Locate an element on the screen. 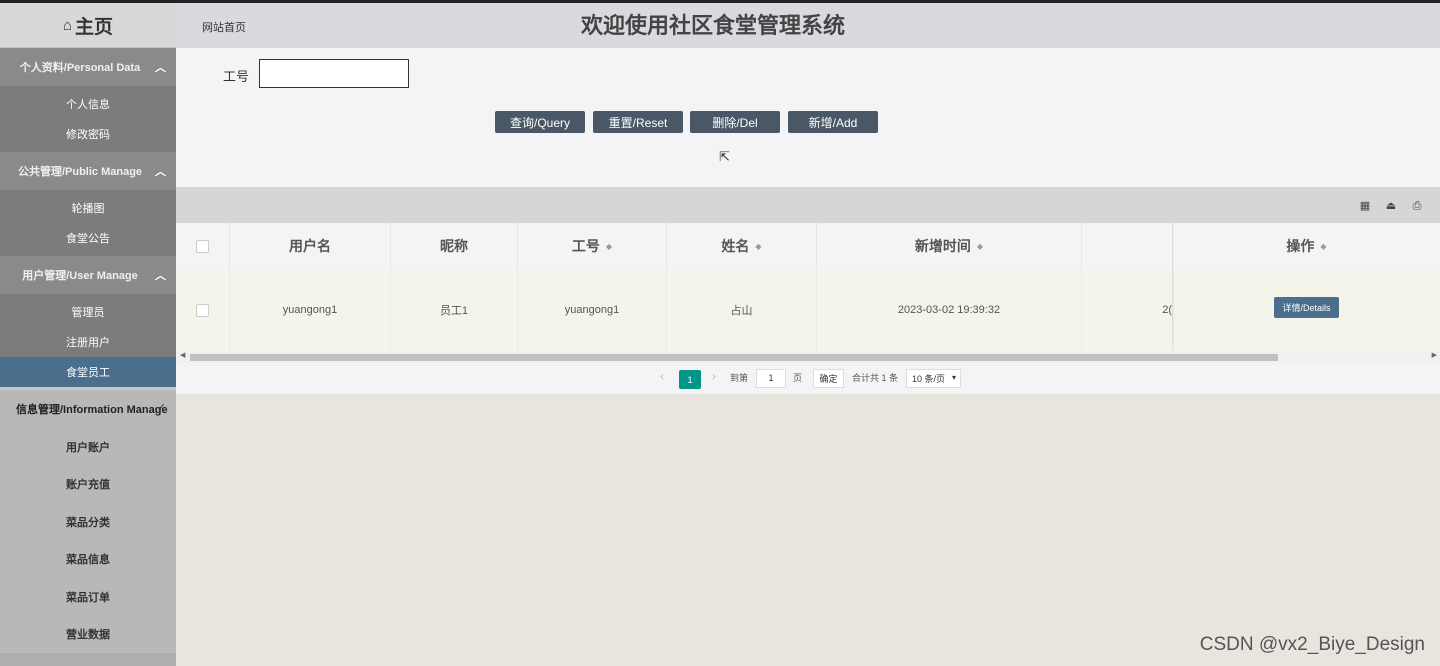 The width and height of the screenshot is (1440, 666). job-no-label: 工号 is located at coordinates (236, 76).